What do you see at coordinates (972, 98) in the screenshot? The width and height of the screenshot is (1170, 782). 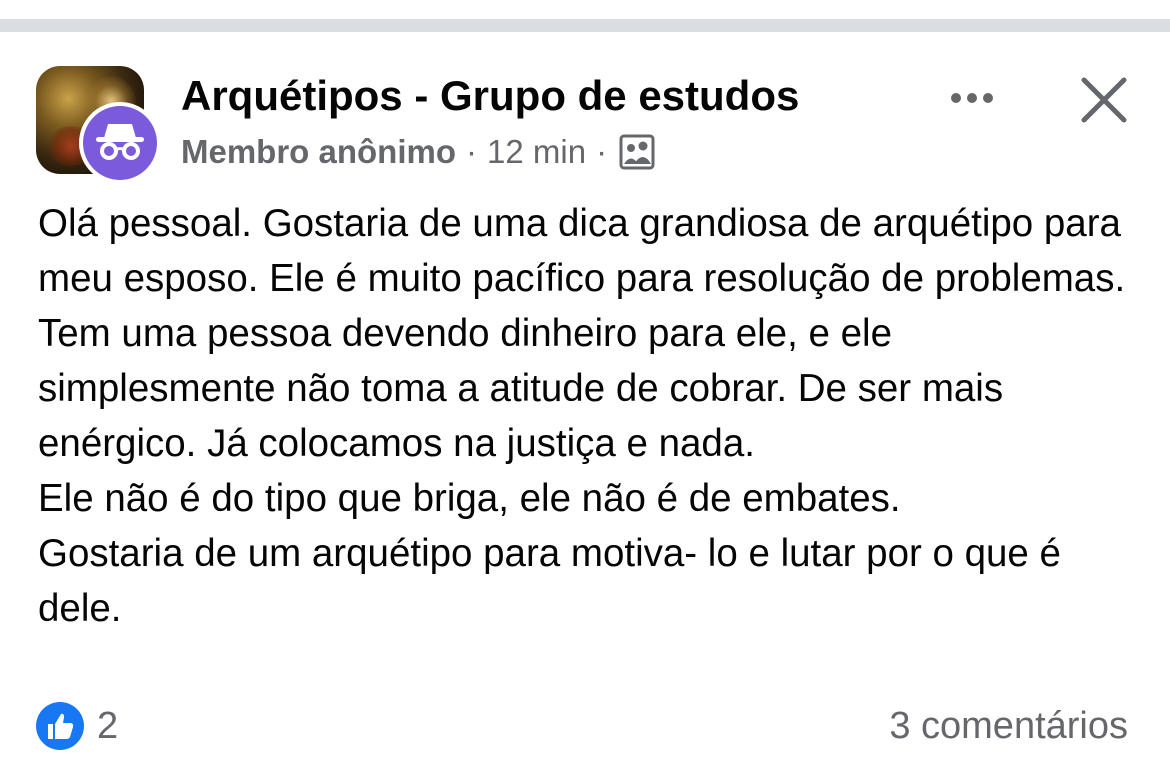 I see `more-options-icon` at bounding box center [972, 98].